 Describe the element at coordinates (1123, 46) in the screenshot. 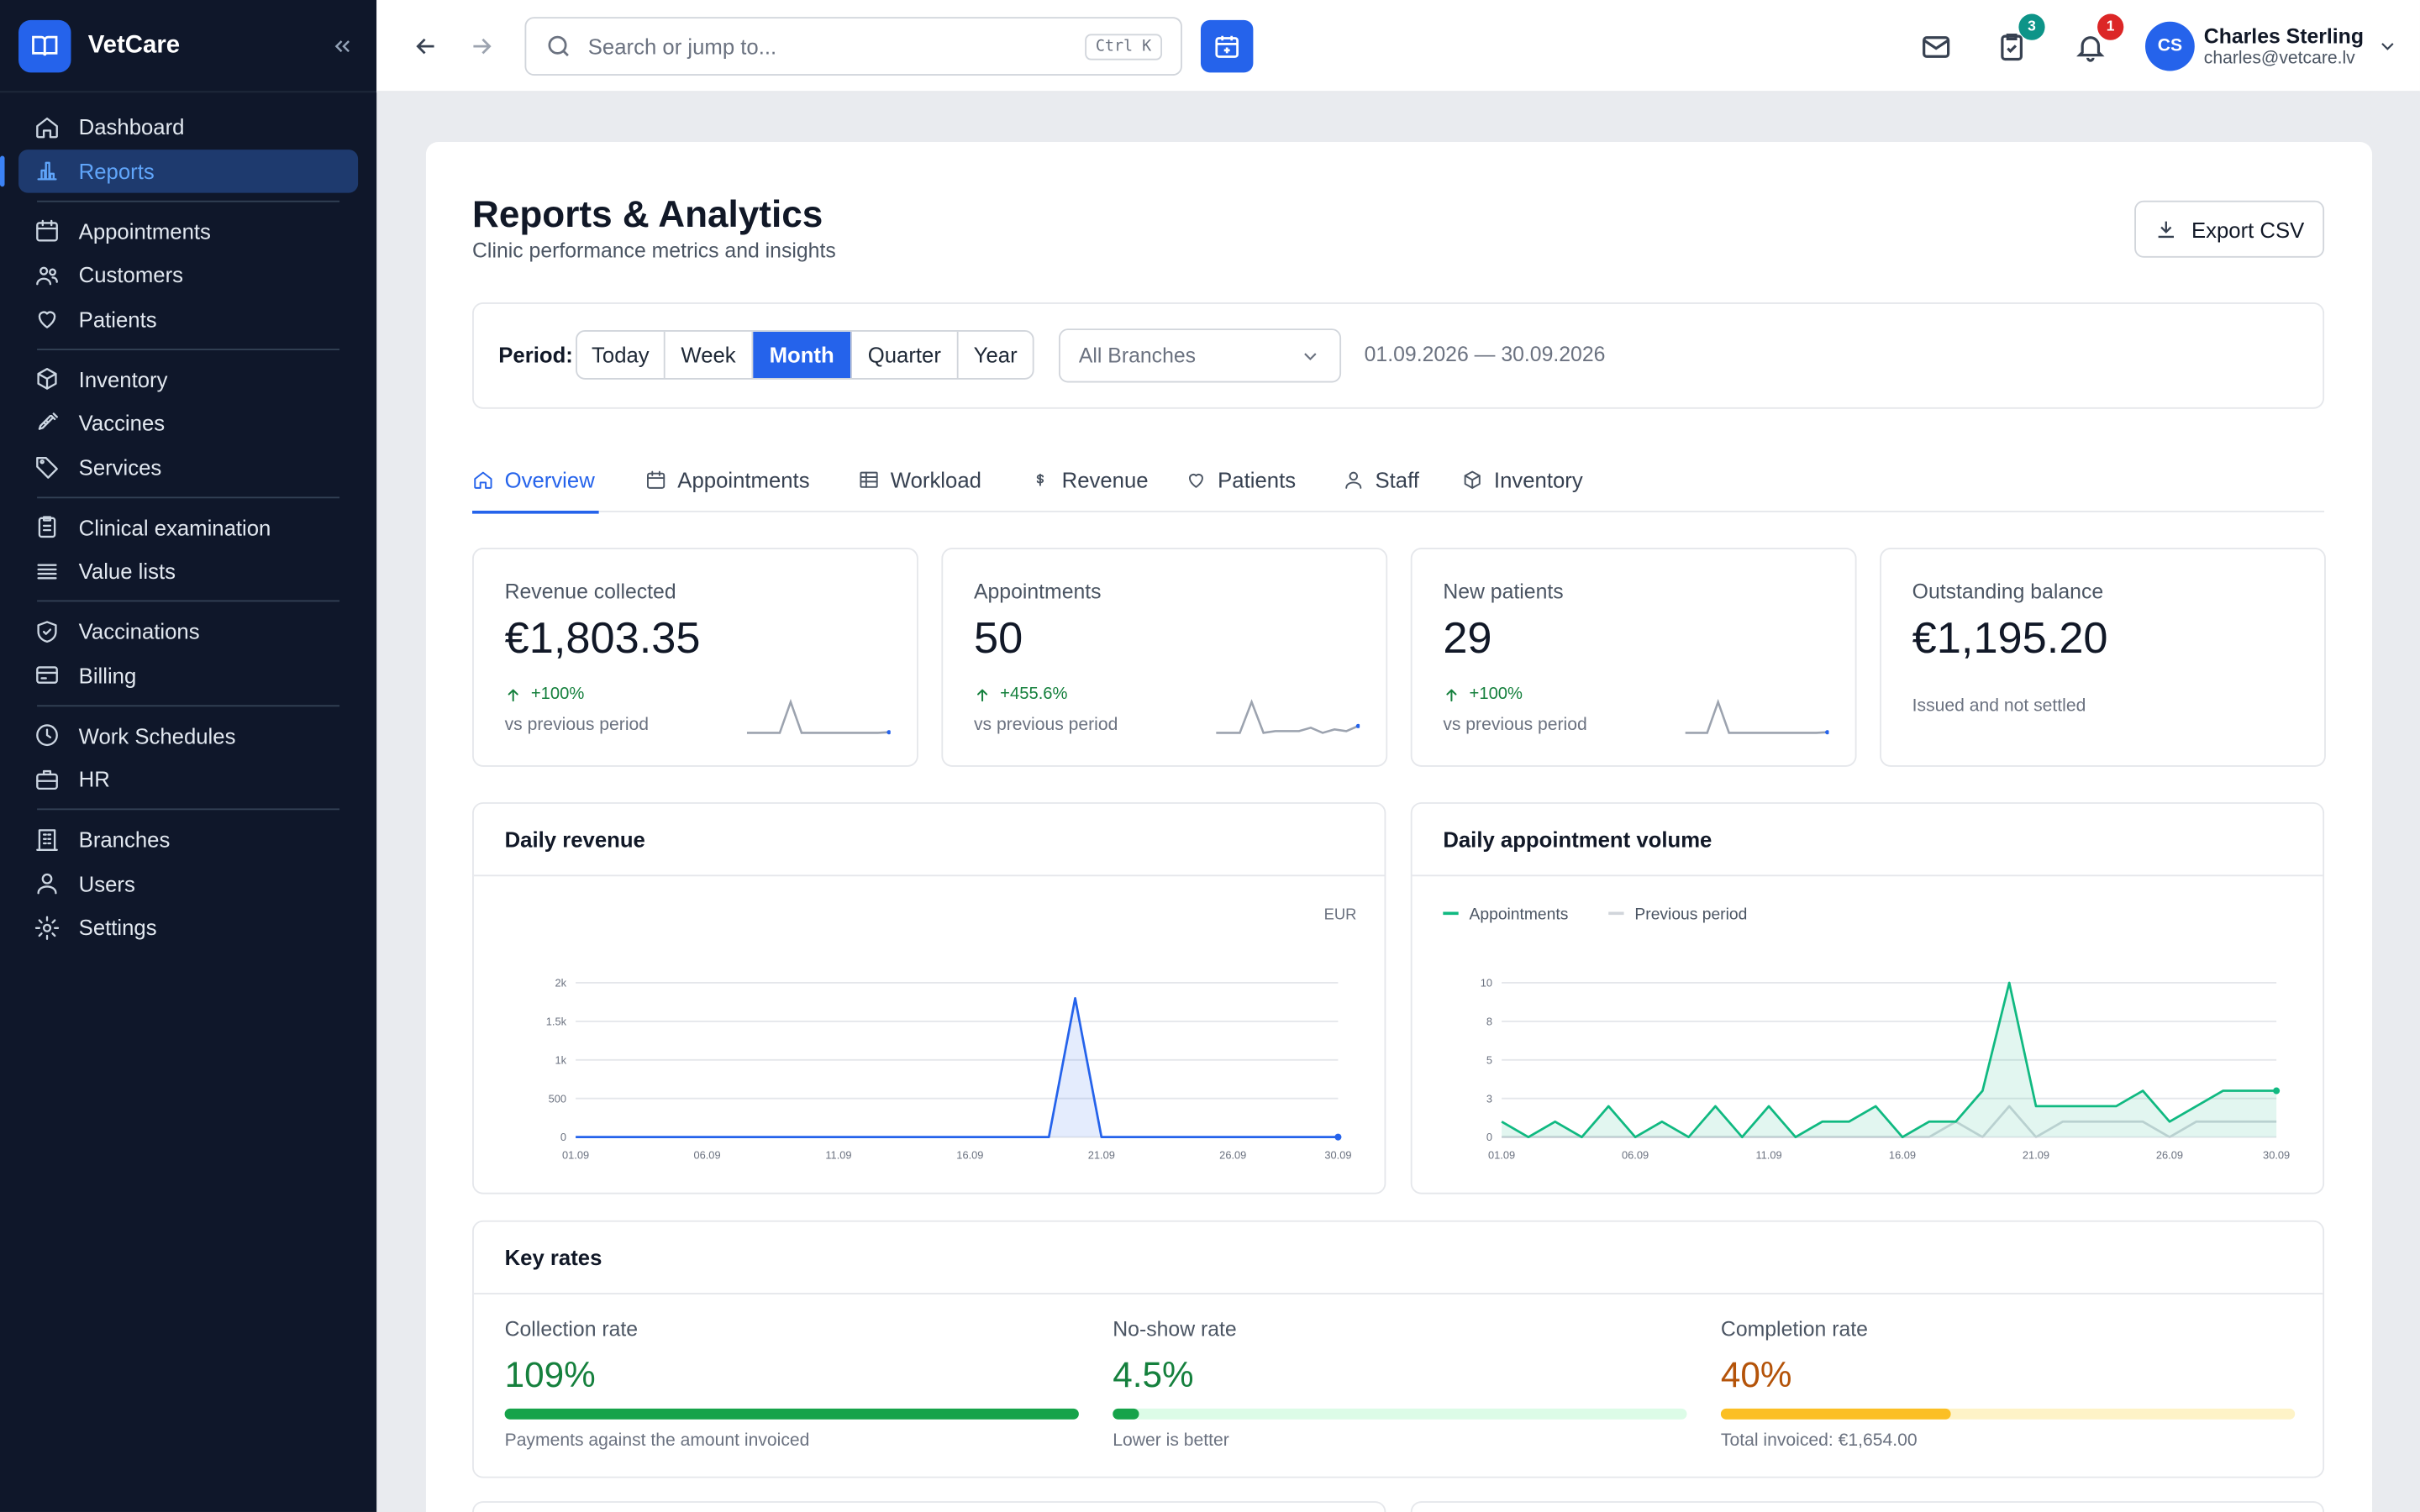

I see `search-shortcut: Ctrl K` at that location.